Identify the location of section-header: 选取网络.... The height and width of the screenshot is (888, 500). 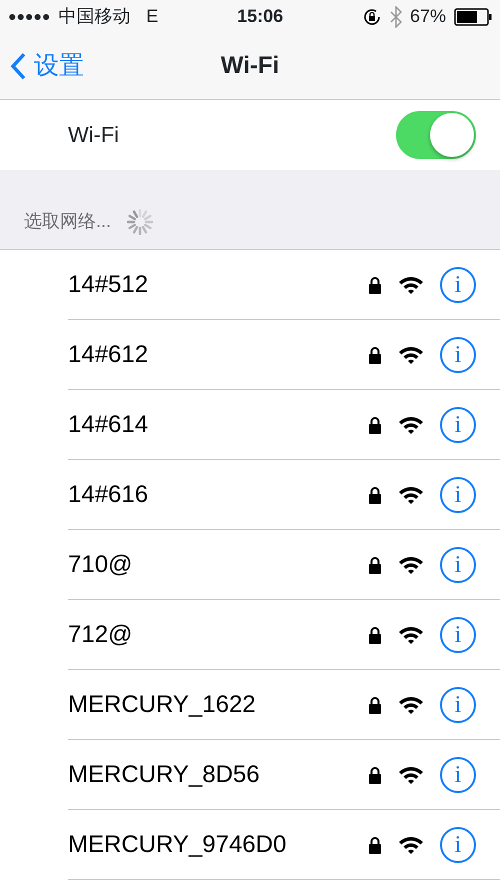
(68, 221).